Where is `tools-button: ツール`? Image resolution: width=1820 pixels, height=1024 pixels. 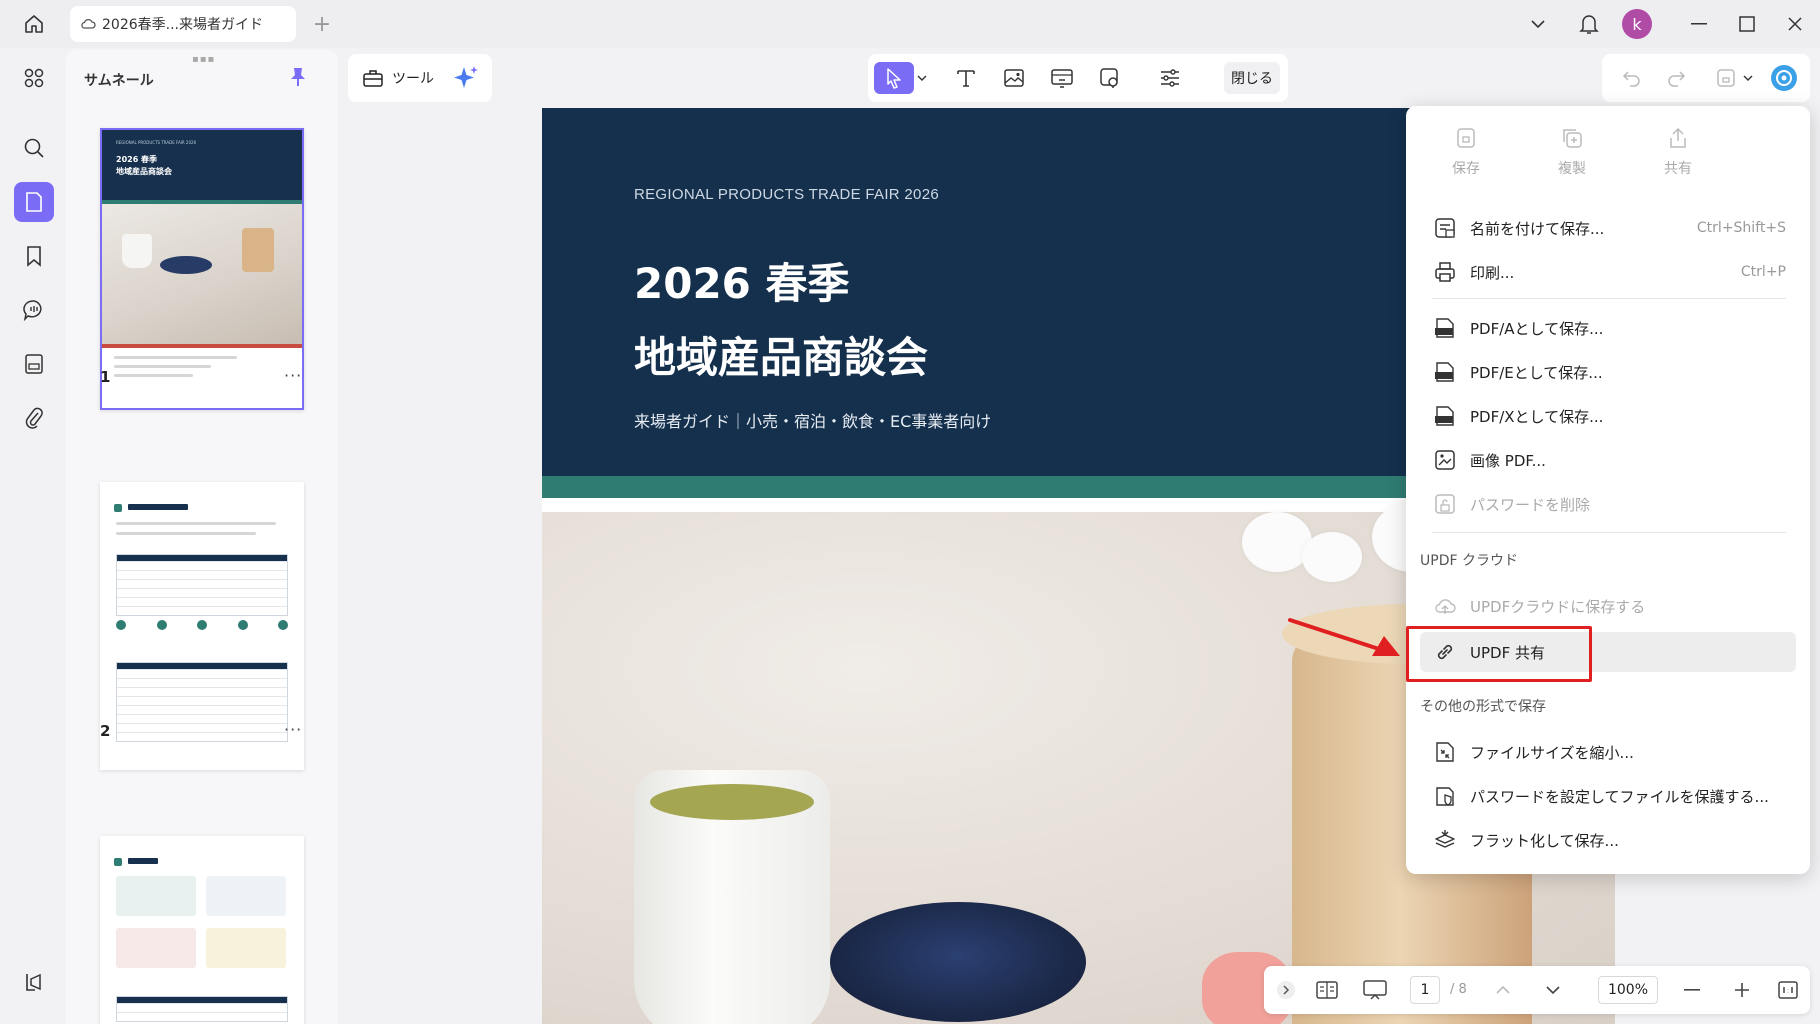 tools-button: ツール is located at coordinates (398, 78).